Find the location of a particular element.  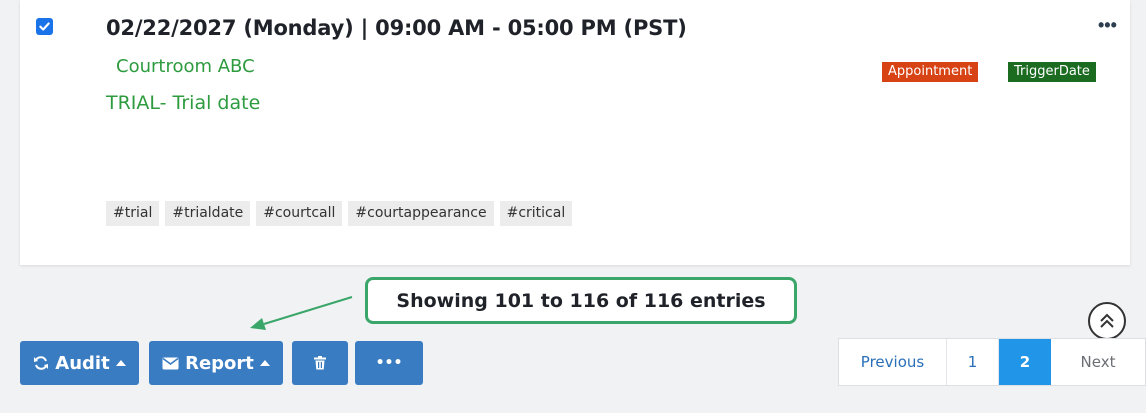

more-options-icon: ••• is located at coordinates (1107, 25).